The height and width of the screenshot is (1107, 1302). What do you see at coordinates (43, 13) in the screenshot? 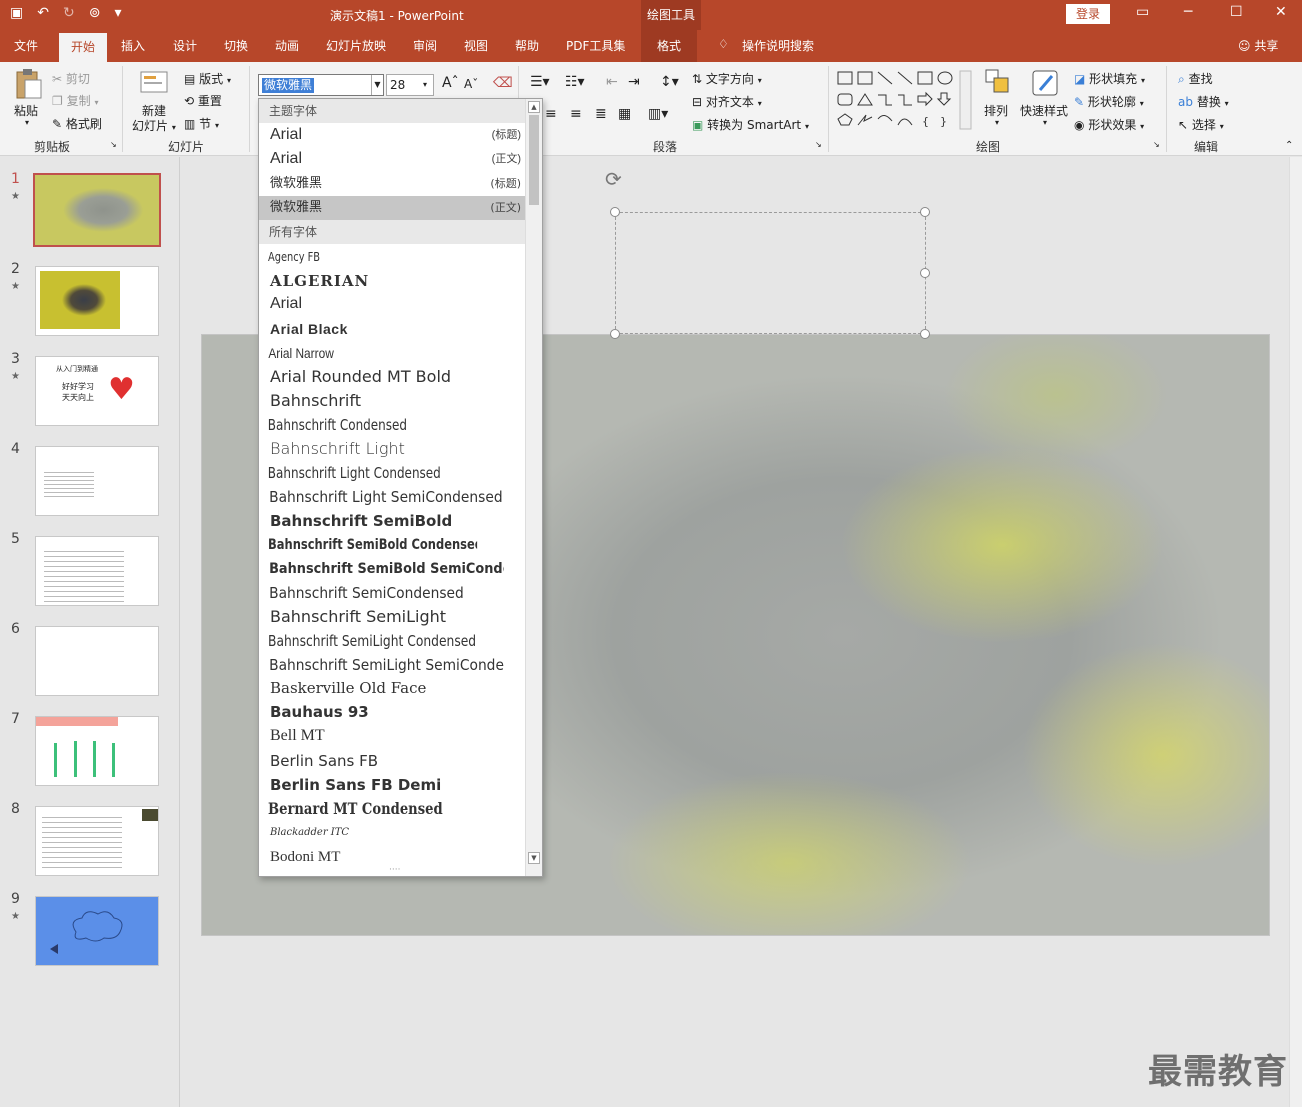
I see `undo-icon: ↶` at bounding box center [43, 13].